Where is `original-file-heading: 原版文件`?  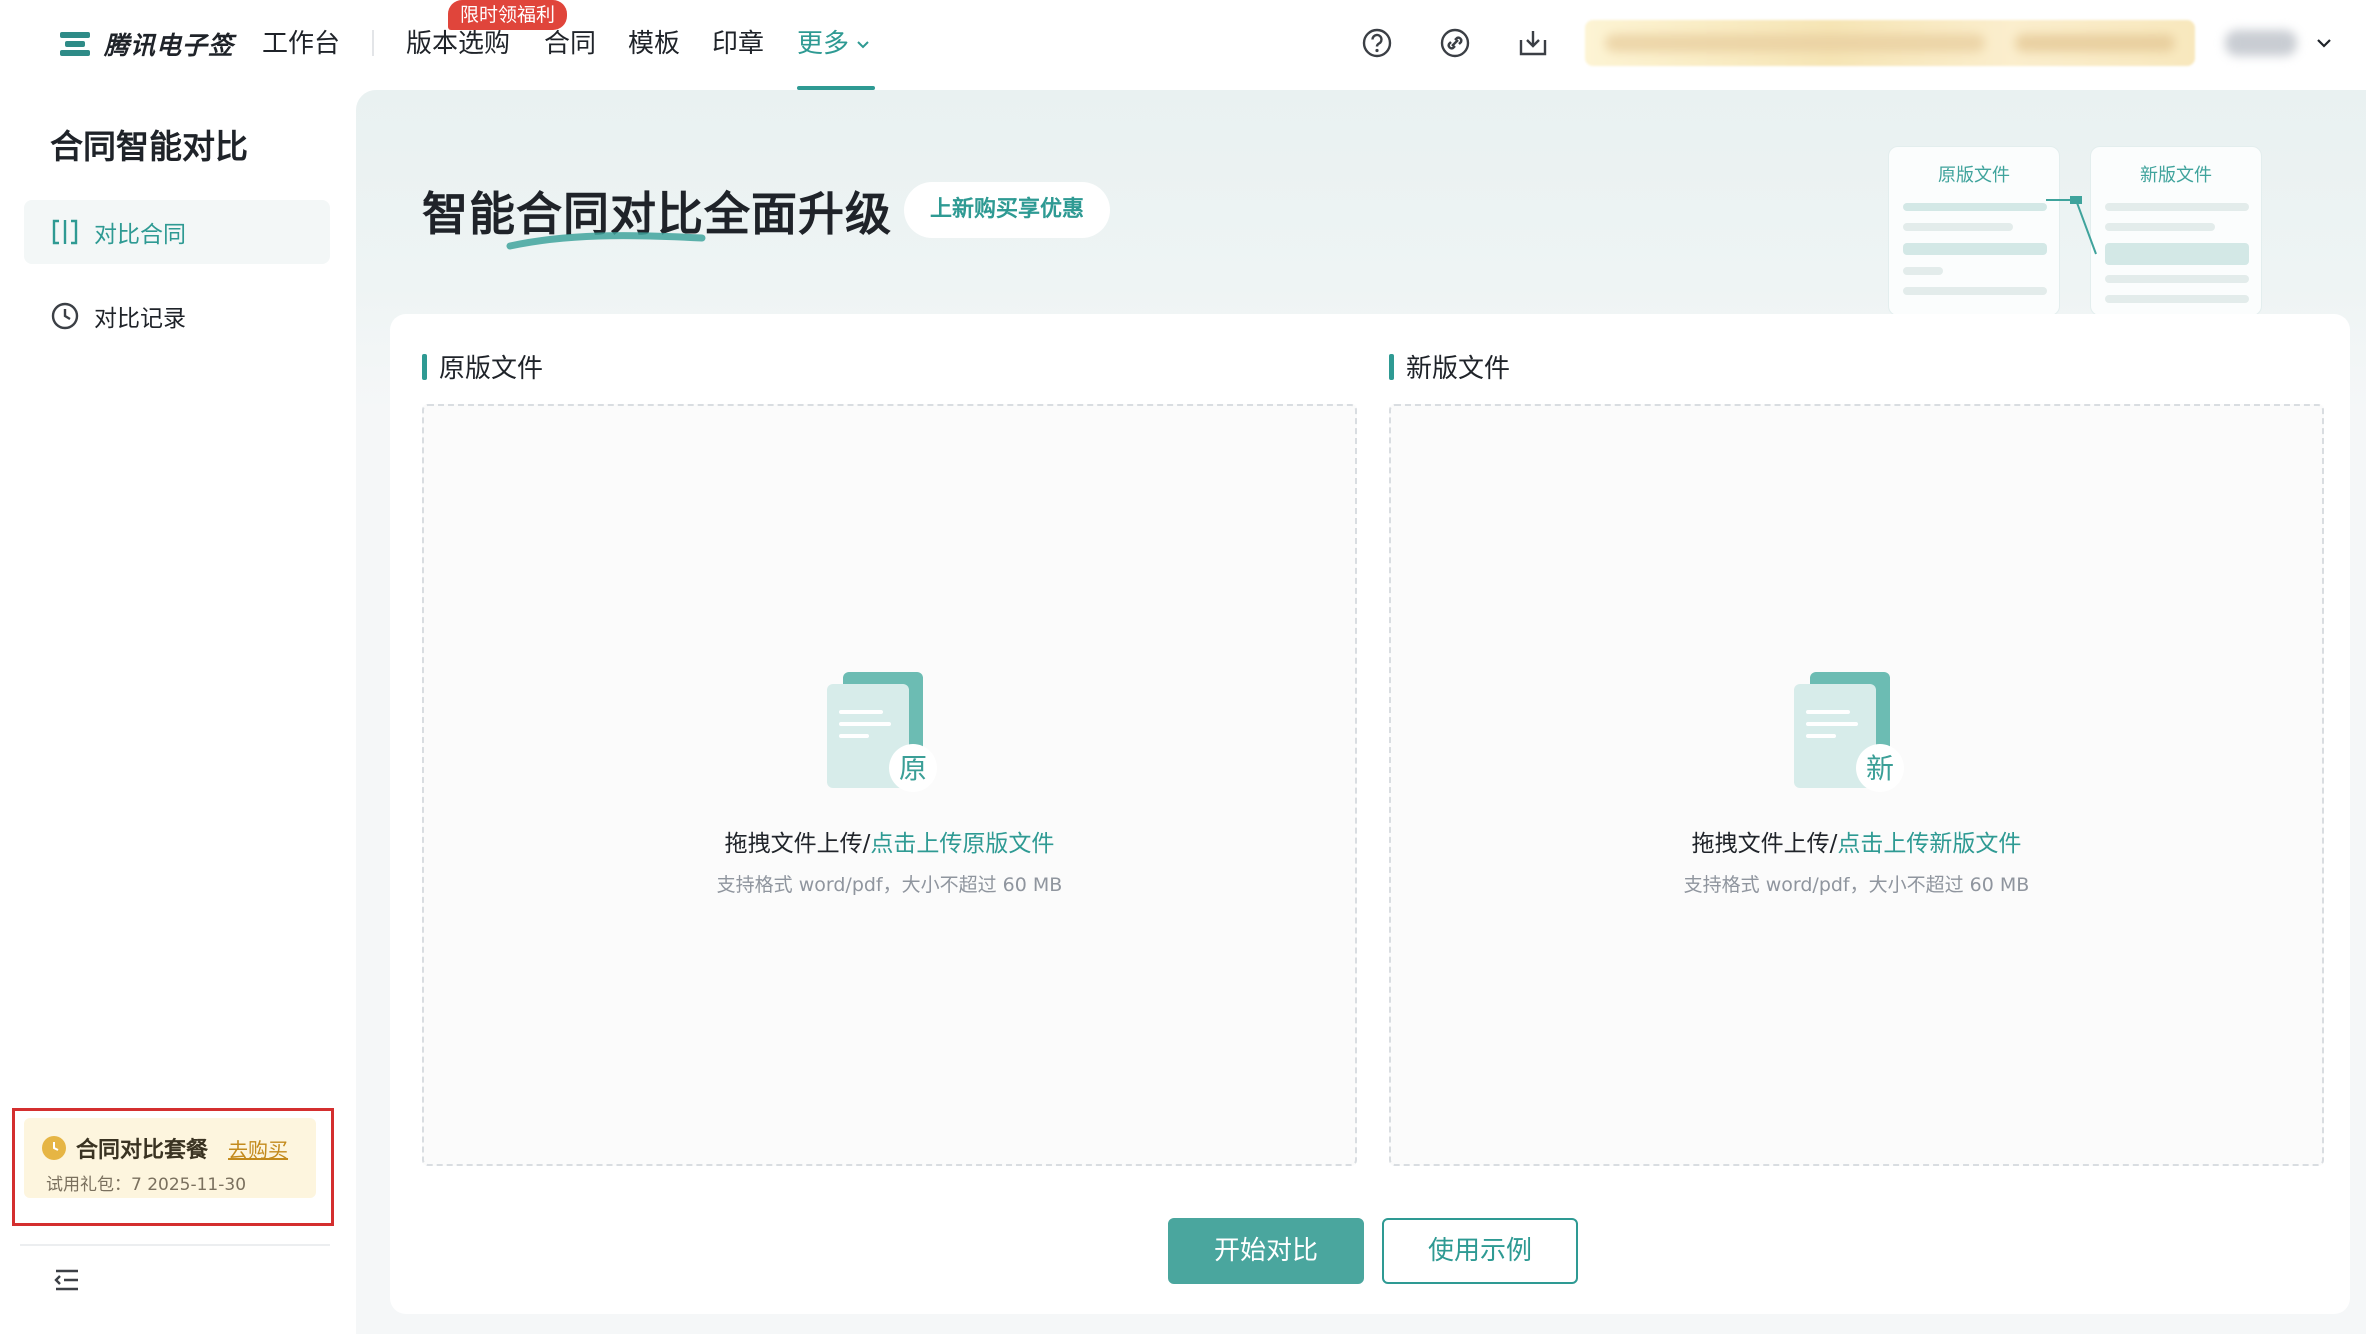 original-file-heading: 原版文件 is located at coordinates (482, 366).